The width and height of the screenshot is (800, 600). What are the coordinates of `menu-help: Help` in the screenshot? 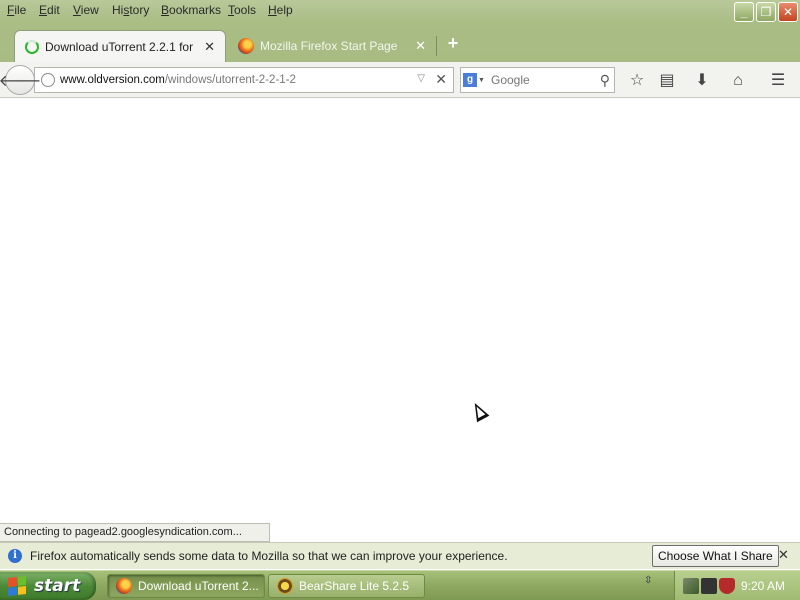 It's located at (280, 10).